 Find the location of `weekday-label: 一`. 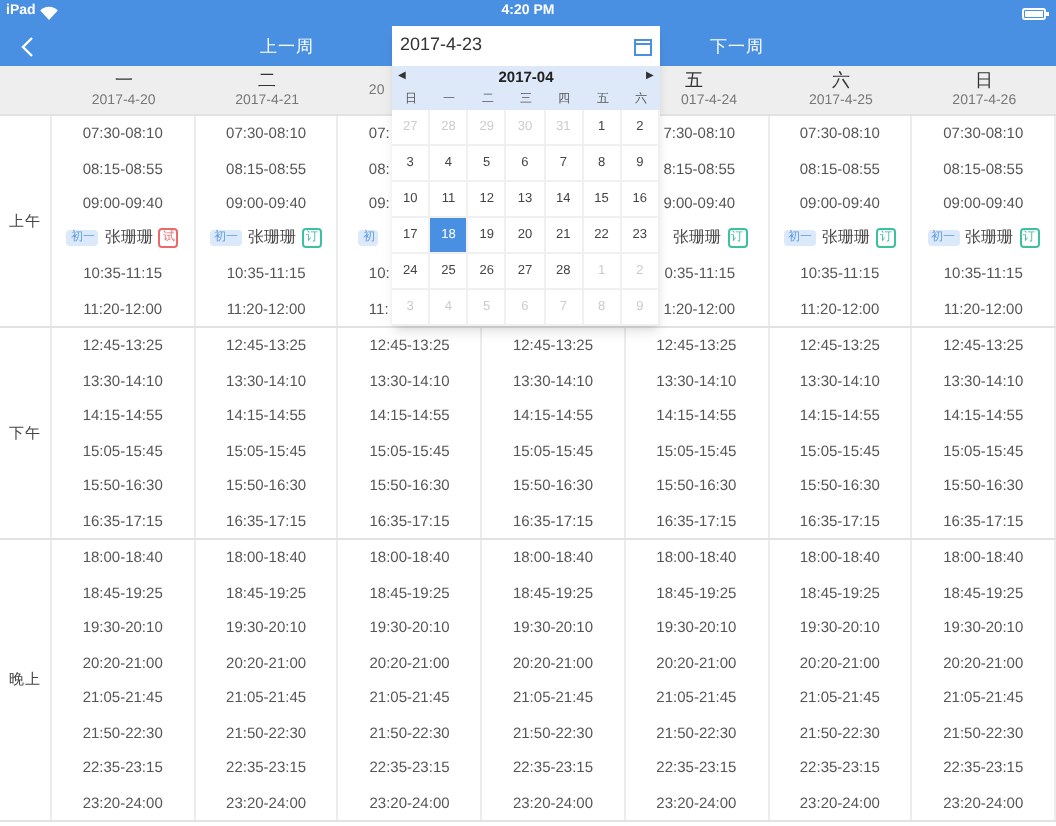

weekday-label: 一 is located at coordinates (123, 81).